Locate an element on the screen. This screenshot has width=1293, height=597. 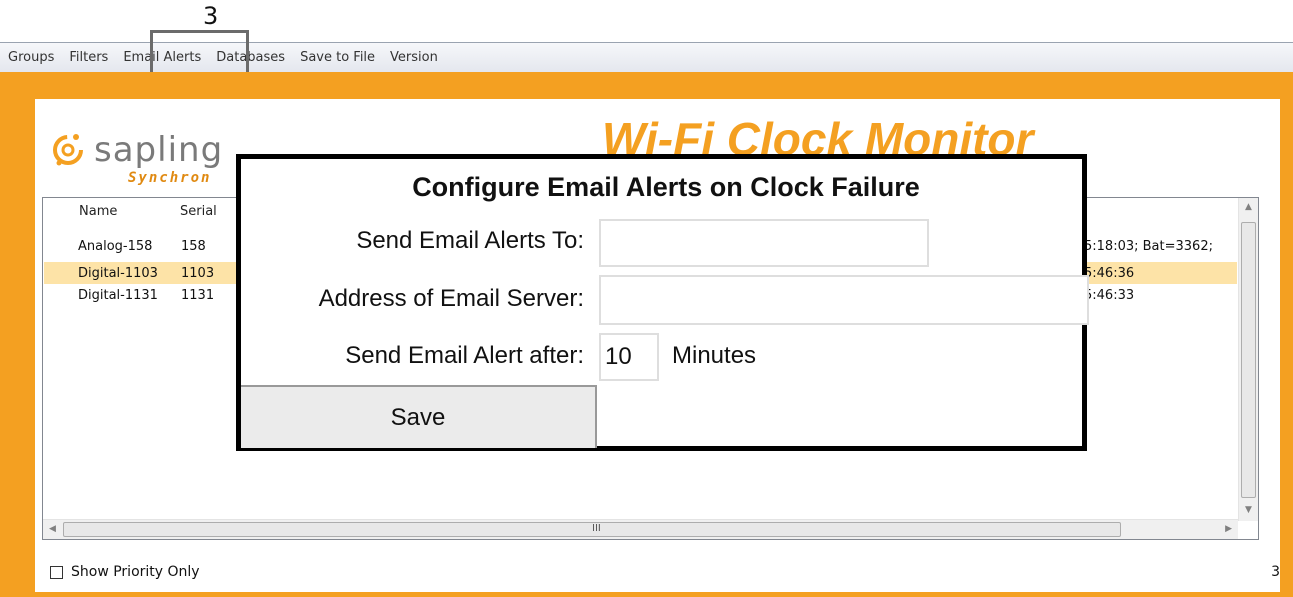
scroll-down-arrow-icon: ▼ is located at coordinates (1248, 510).